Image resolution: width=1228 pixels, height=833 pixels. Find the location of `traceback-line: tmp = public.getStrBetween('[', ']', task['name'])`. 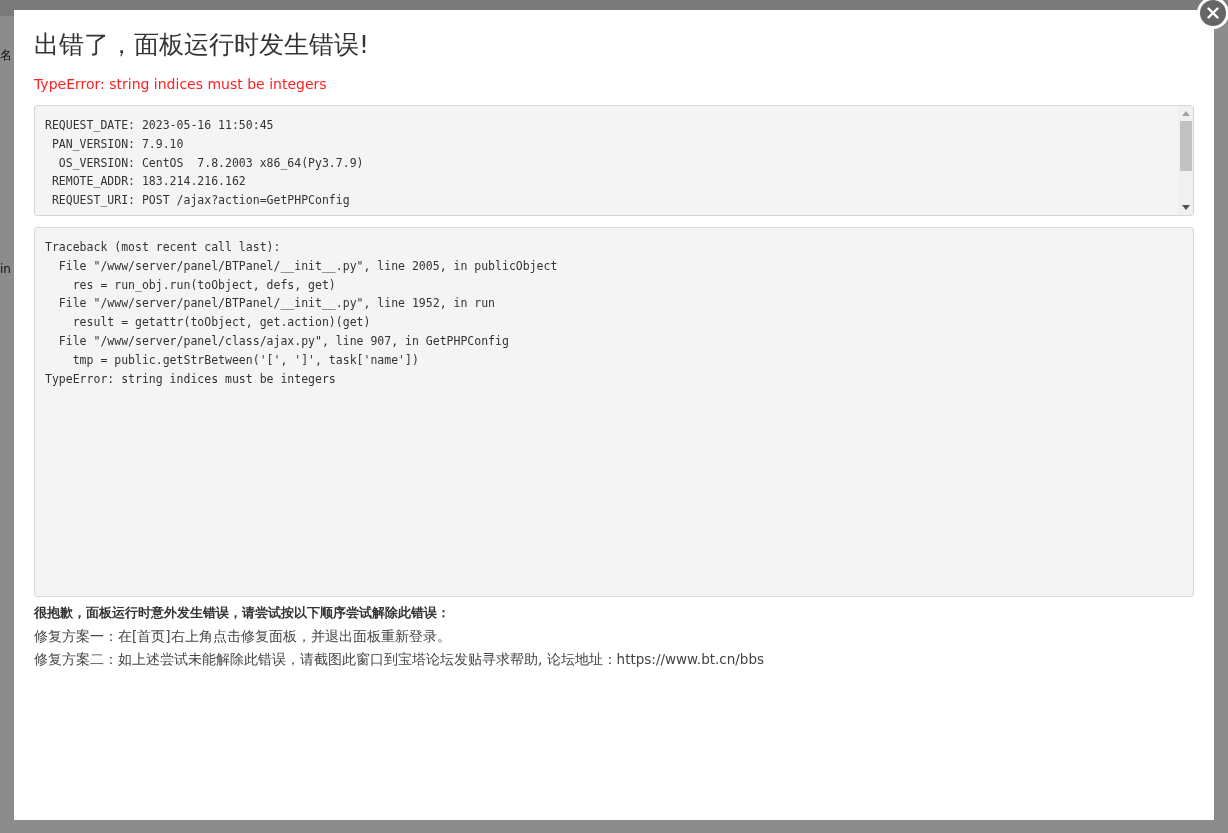

traceback-line: tmp = public.getStrBetween('[', ']', task['name']) is located at coordinates (245, 360).